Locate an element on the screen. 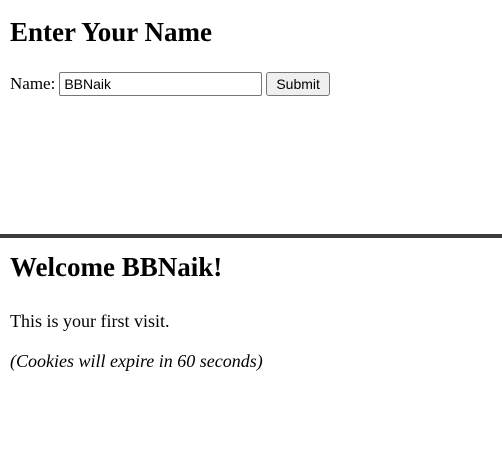 The width and height of the screenshot is (502, 466). name-label: Name: is located at coordinates (33, 83).